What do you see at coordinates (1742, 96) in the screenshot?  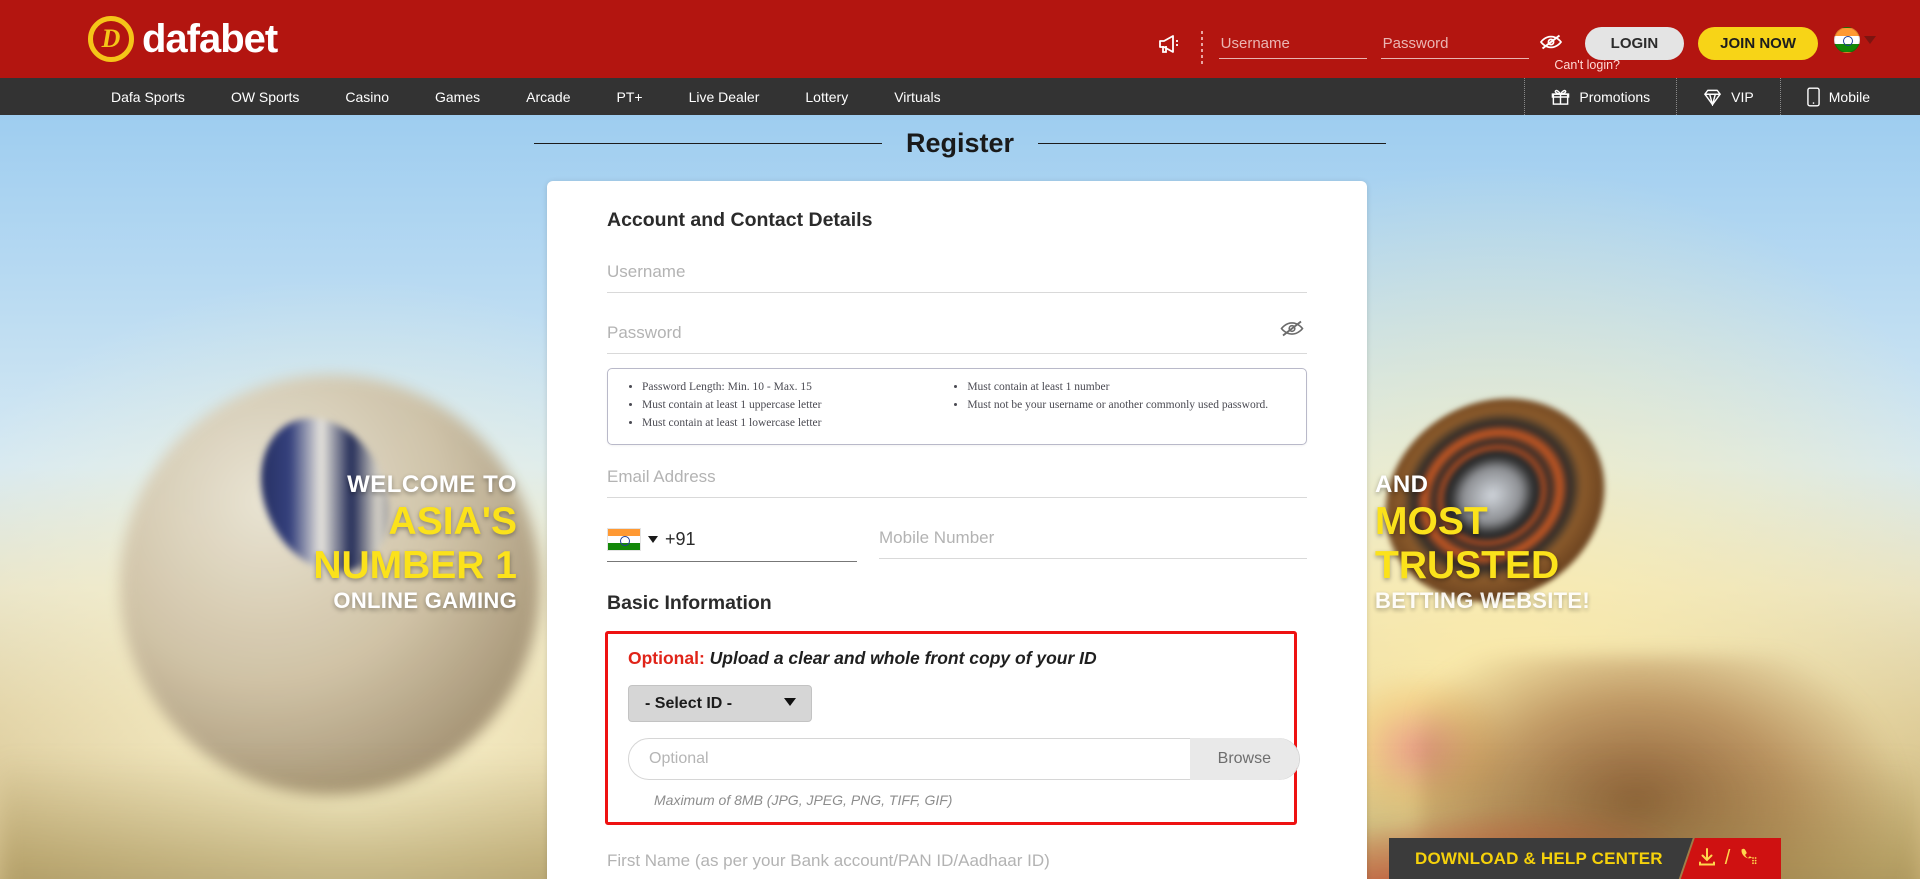 I see `nav-item-vip-label: VIP` at bounding box center [1742, 96].